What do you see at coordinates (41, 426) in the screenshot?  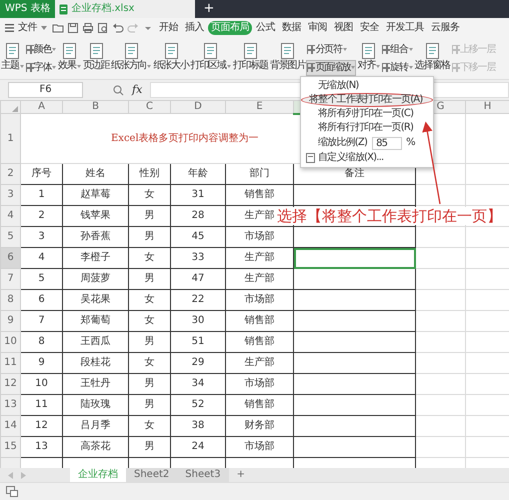 I see `table-cell: 12` at bounding box center [41, 426].